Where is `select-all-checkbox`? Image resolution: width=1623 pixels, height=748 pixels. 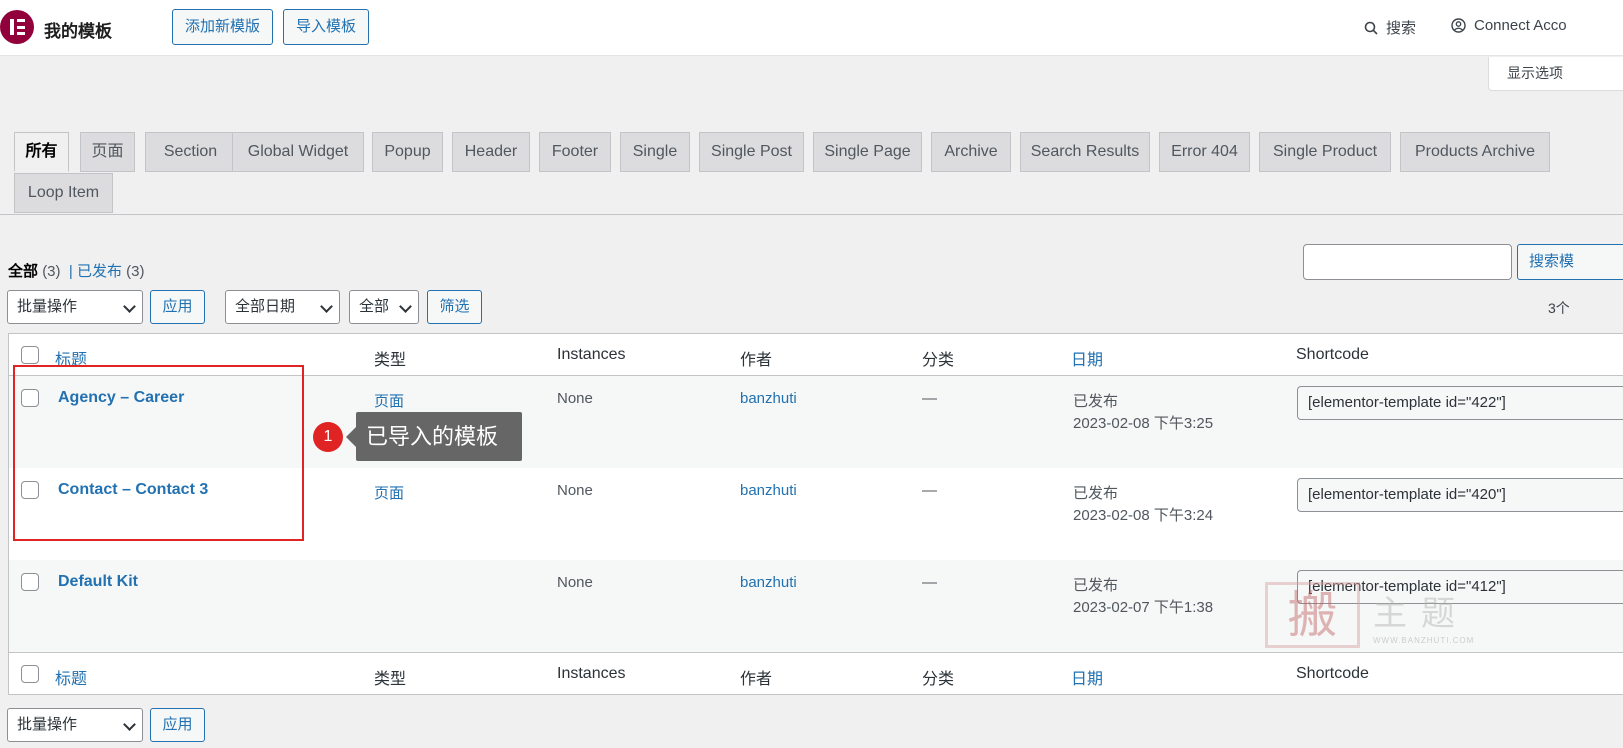 select-all-checkbox is located at coordinates (30, 355).